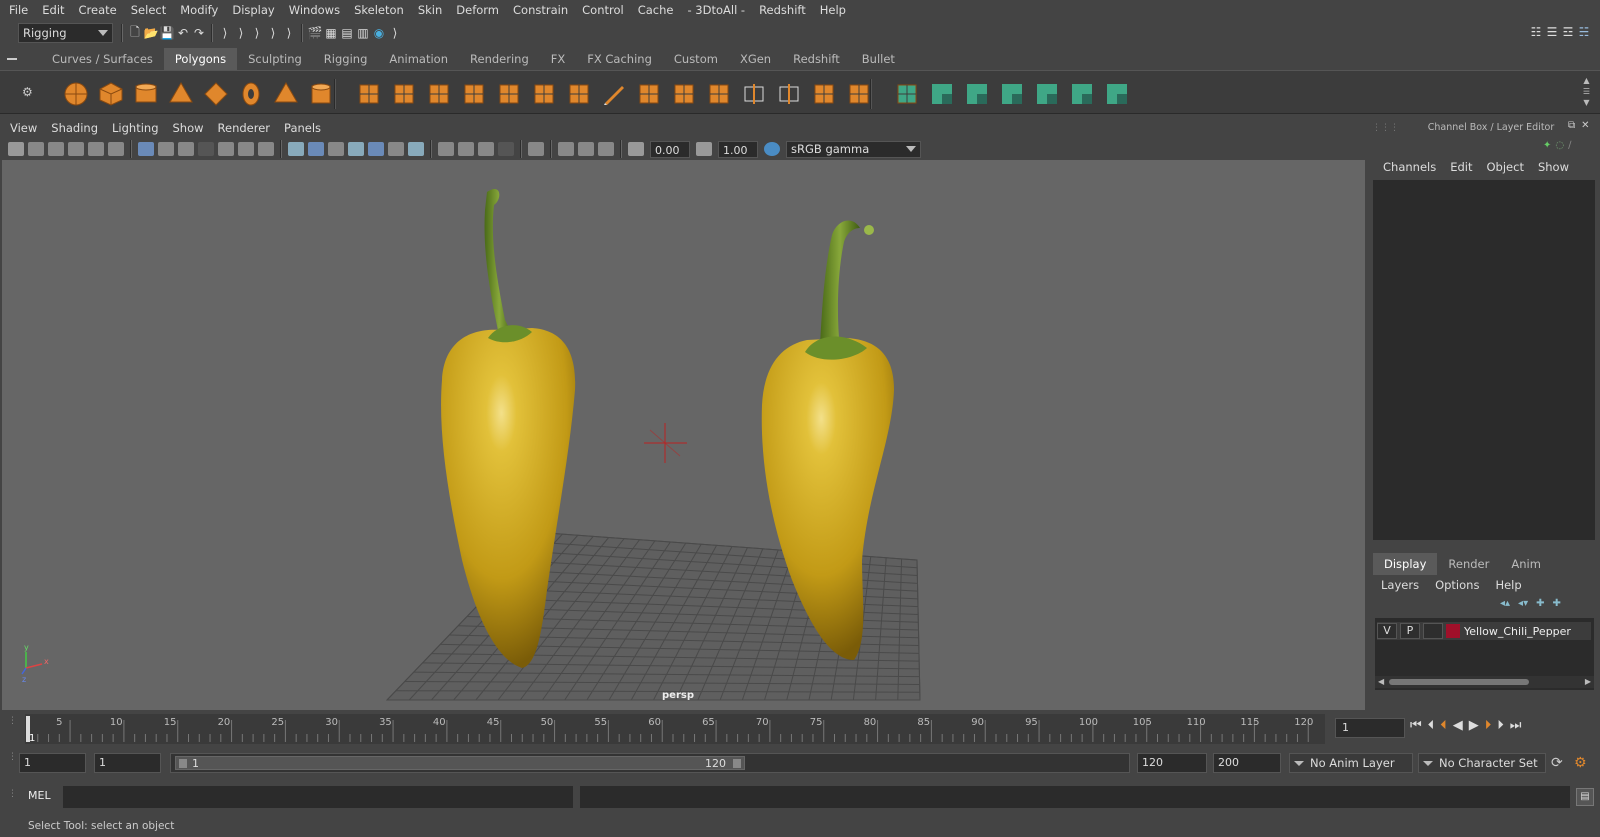 Image resolution: width=1600 pixels, height=837 pixels. What do you see at coordinates (1586, 102) in the screenshot?
I see `arrow-down-icon: ▼` at bounding box center [1586, 102].